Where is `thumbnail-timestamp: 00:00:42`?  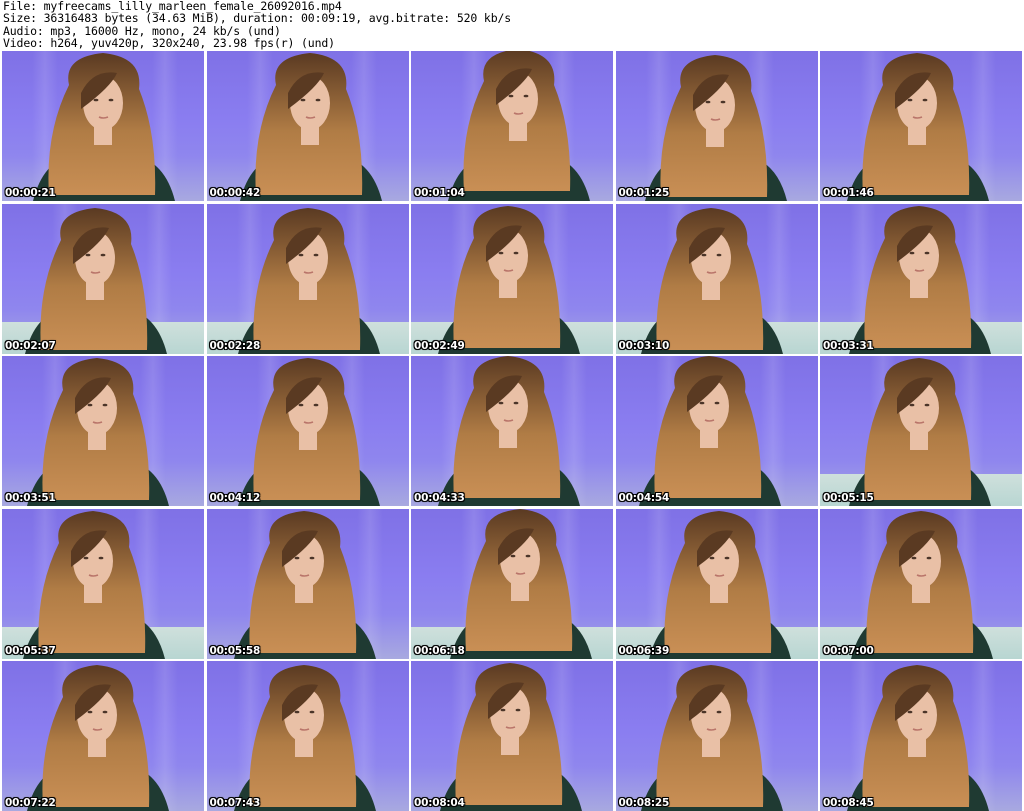 thumbnail-timestamp: 00:00:42 is located at coordinates (235, 193).